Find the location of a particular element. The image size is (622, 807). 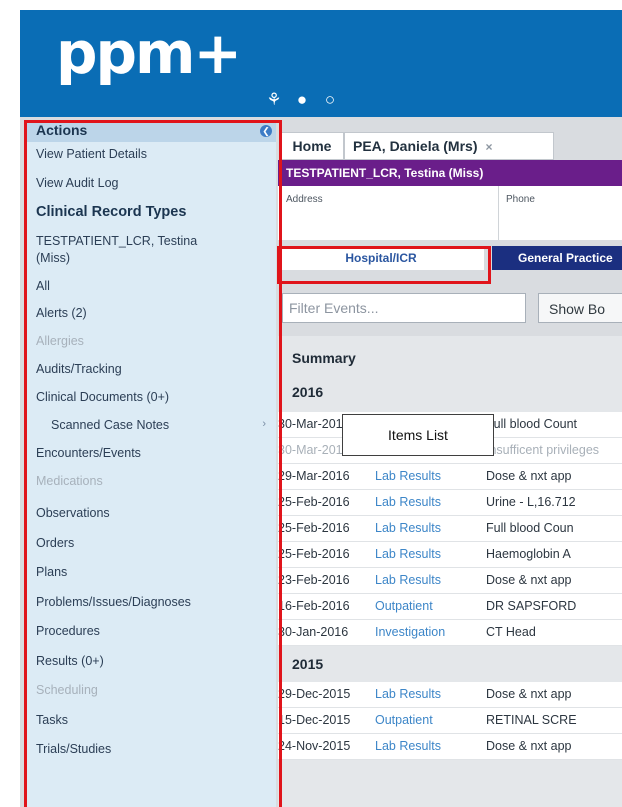

filter-events-input is located at coordinates (404, 308).